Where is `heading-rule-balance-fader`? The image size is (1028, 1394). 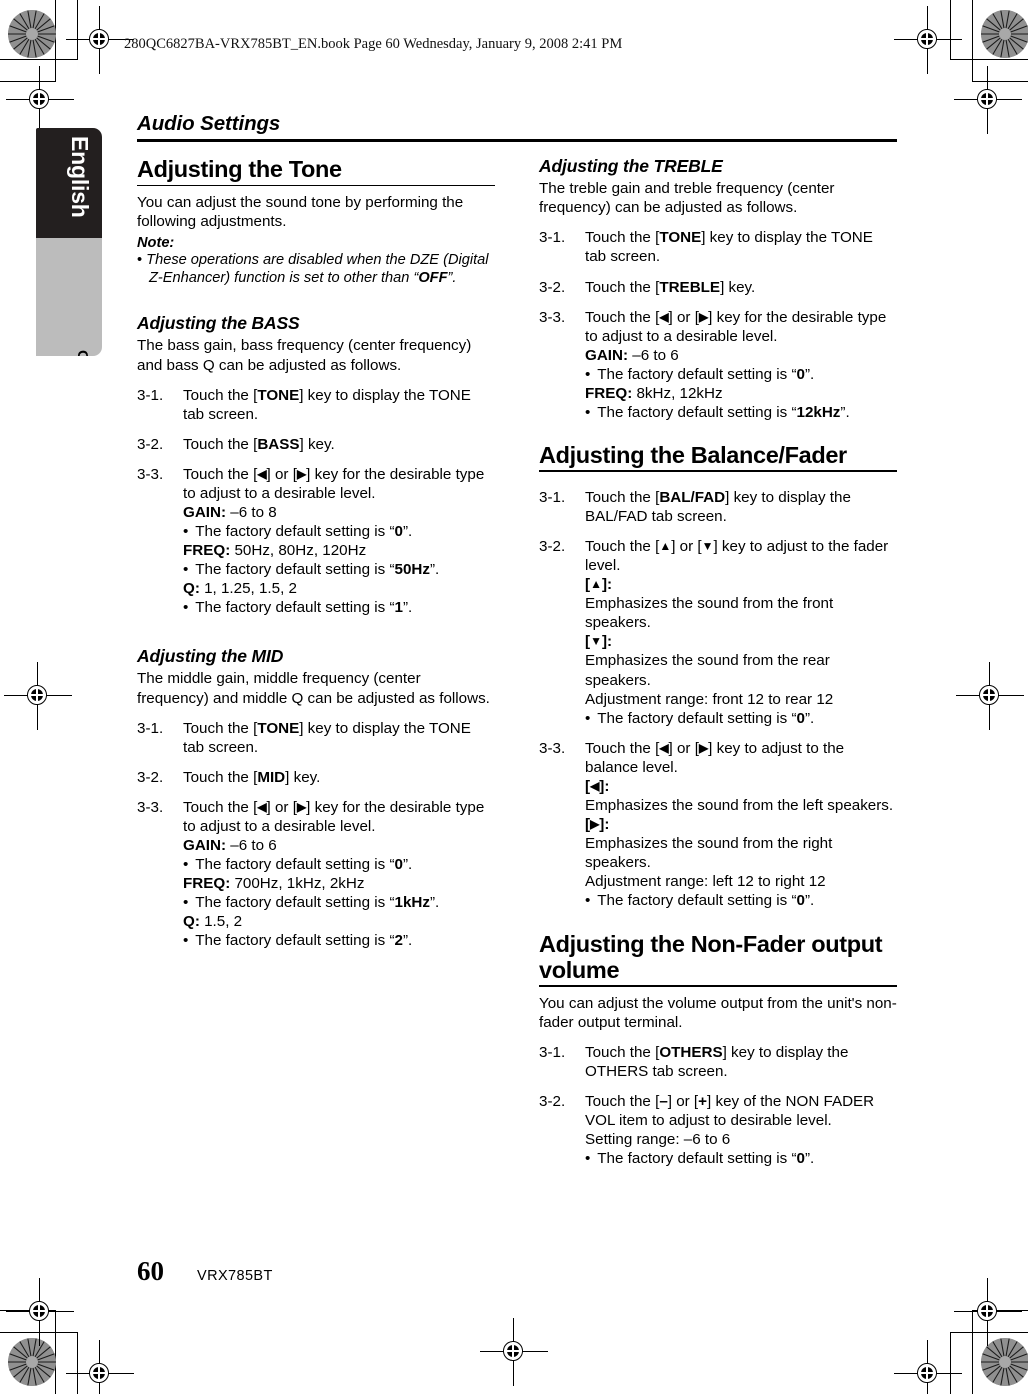 heading-rule-balance-fader is located at coordinates (718, 471).